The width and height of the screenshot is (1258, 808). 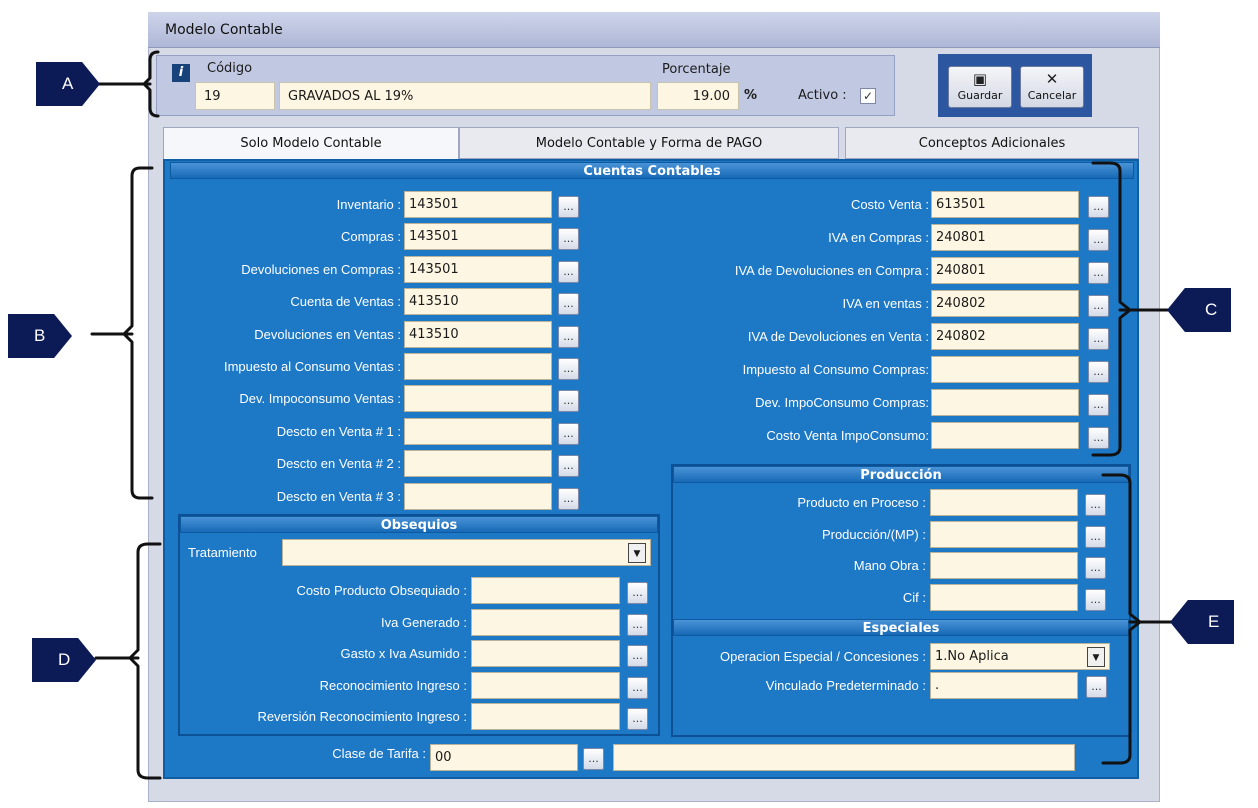 What do you see at coordinates (145, 661) in the screenshot?
I see `bracket-d` at bounding box center [145, 661].